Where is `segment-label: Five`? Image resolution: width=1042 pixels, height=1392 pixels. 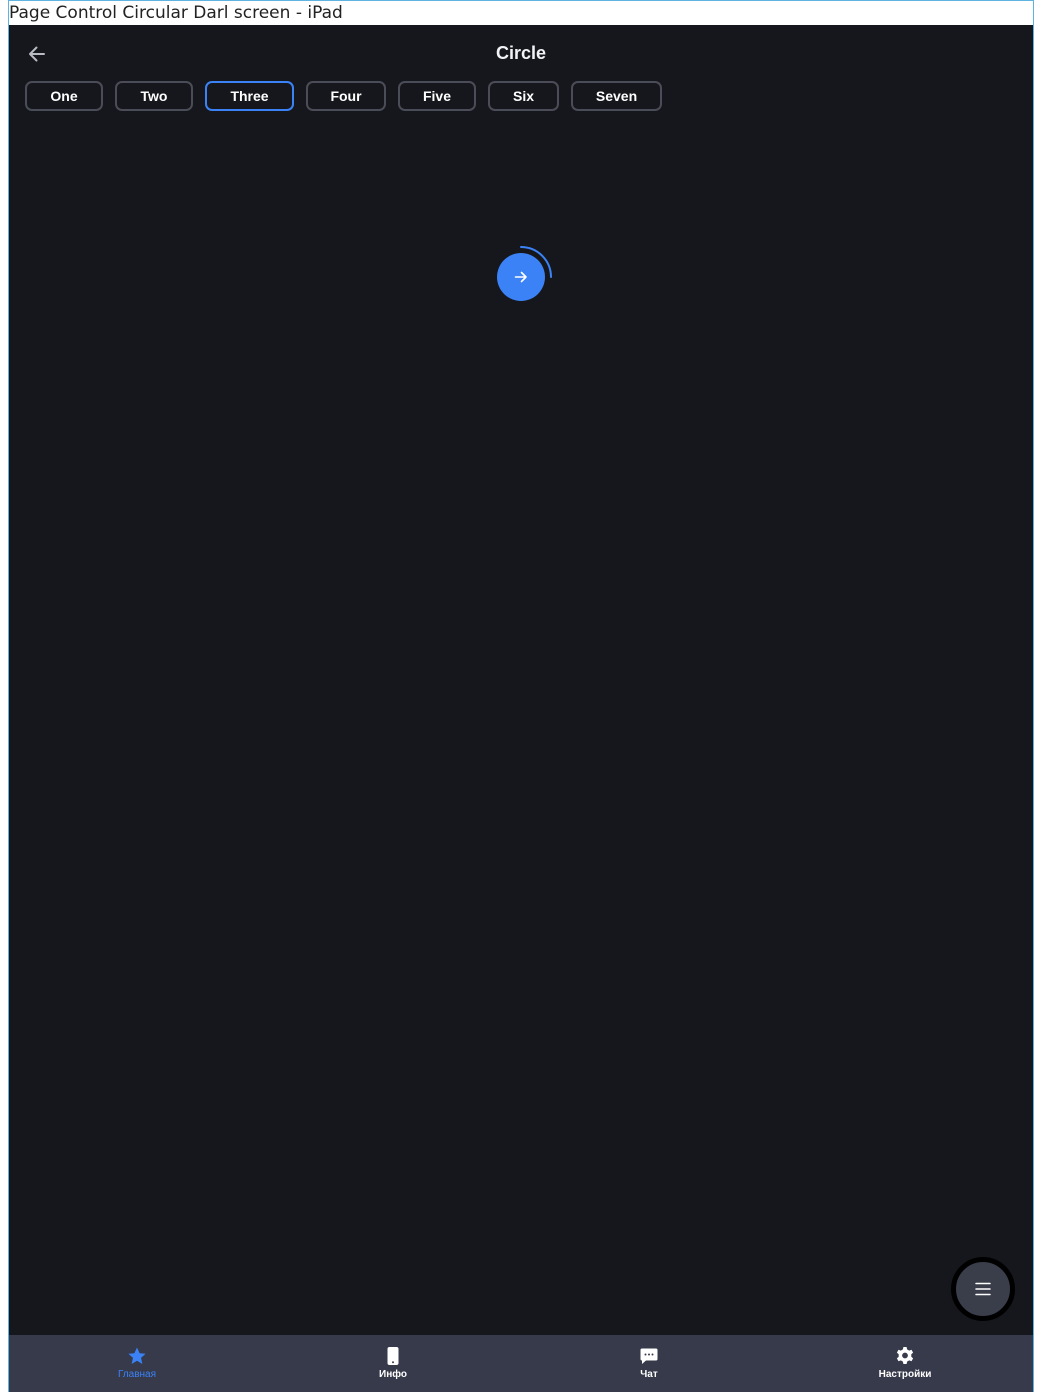 segment-label: Five is located at coordinates (436, 96).